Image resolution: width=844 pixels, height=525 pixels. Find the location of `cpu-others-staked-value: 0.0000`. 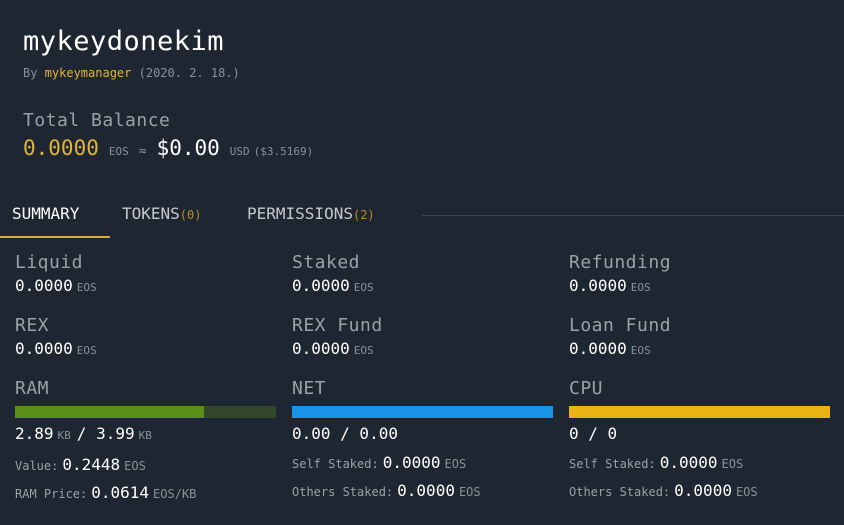

cpu-others-staked-value: 0.0000 is located at coordinates (703, 490).